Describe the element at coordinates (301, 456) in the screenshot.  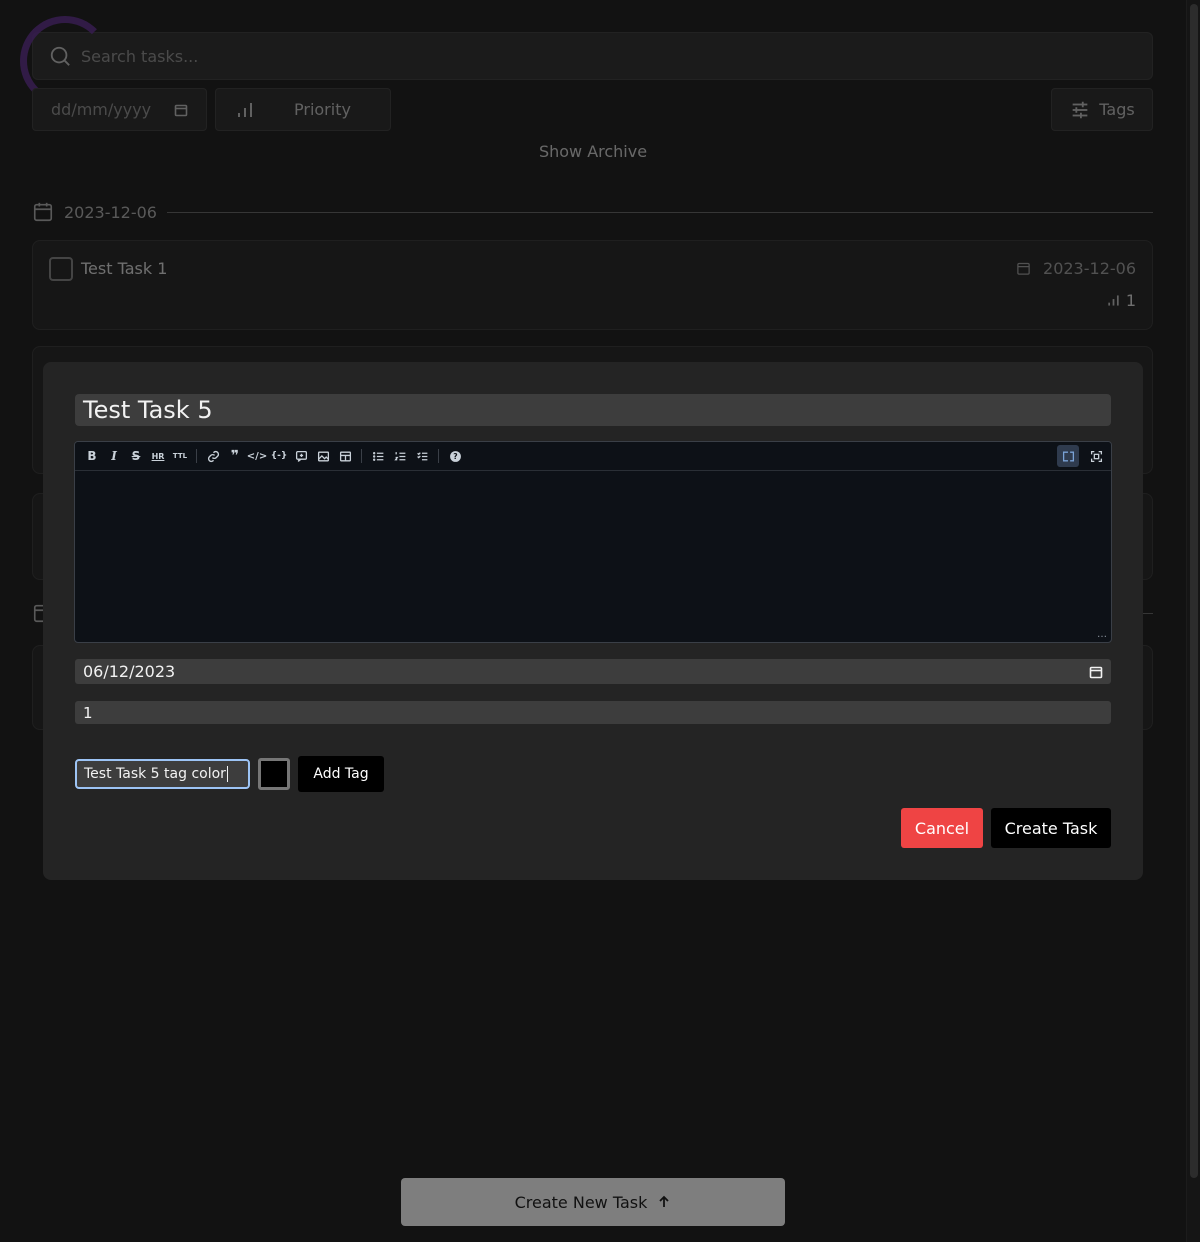
I see `comment-icon` at that location.